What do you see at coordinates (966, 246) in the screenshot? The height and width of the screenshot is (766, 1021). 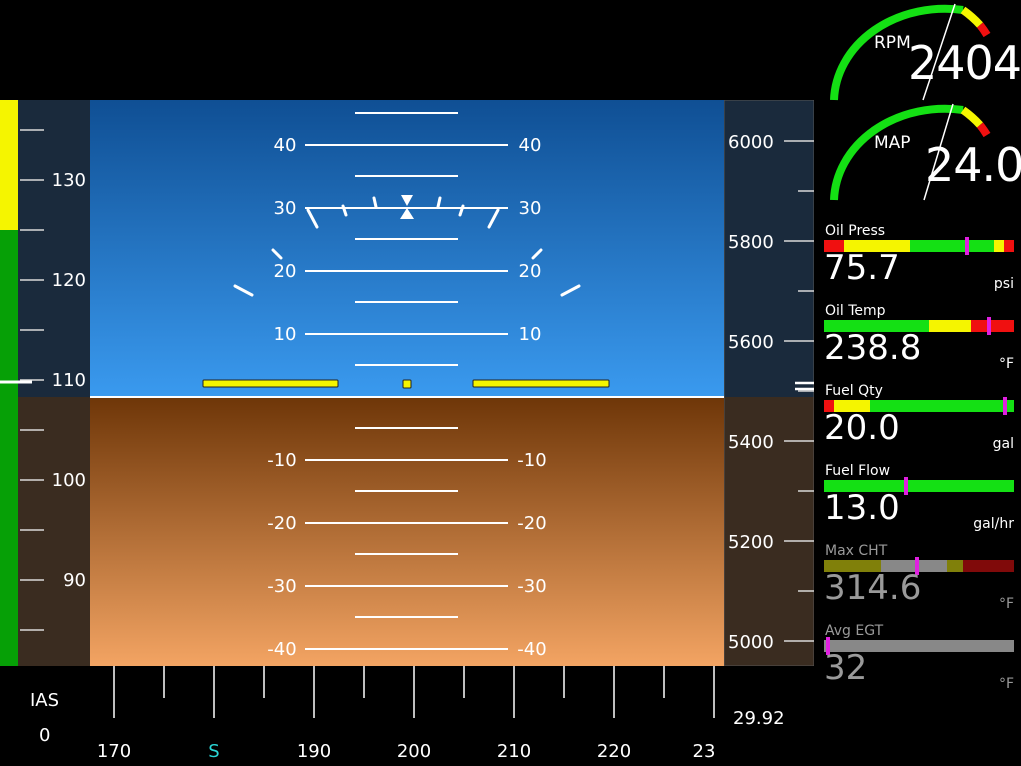 I see `oil-press-marker` at bounding box center [966, 246].